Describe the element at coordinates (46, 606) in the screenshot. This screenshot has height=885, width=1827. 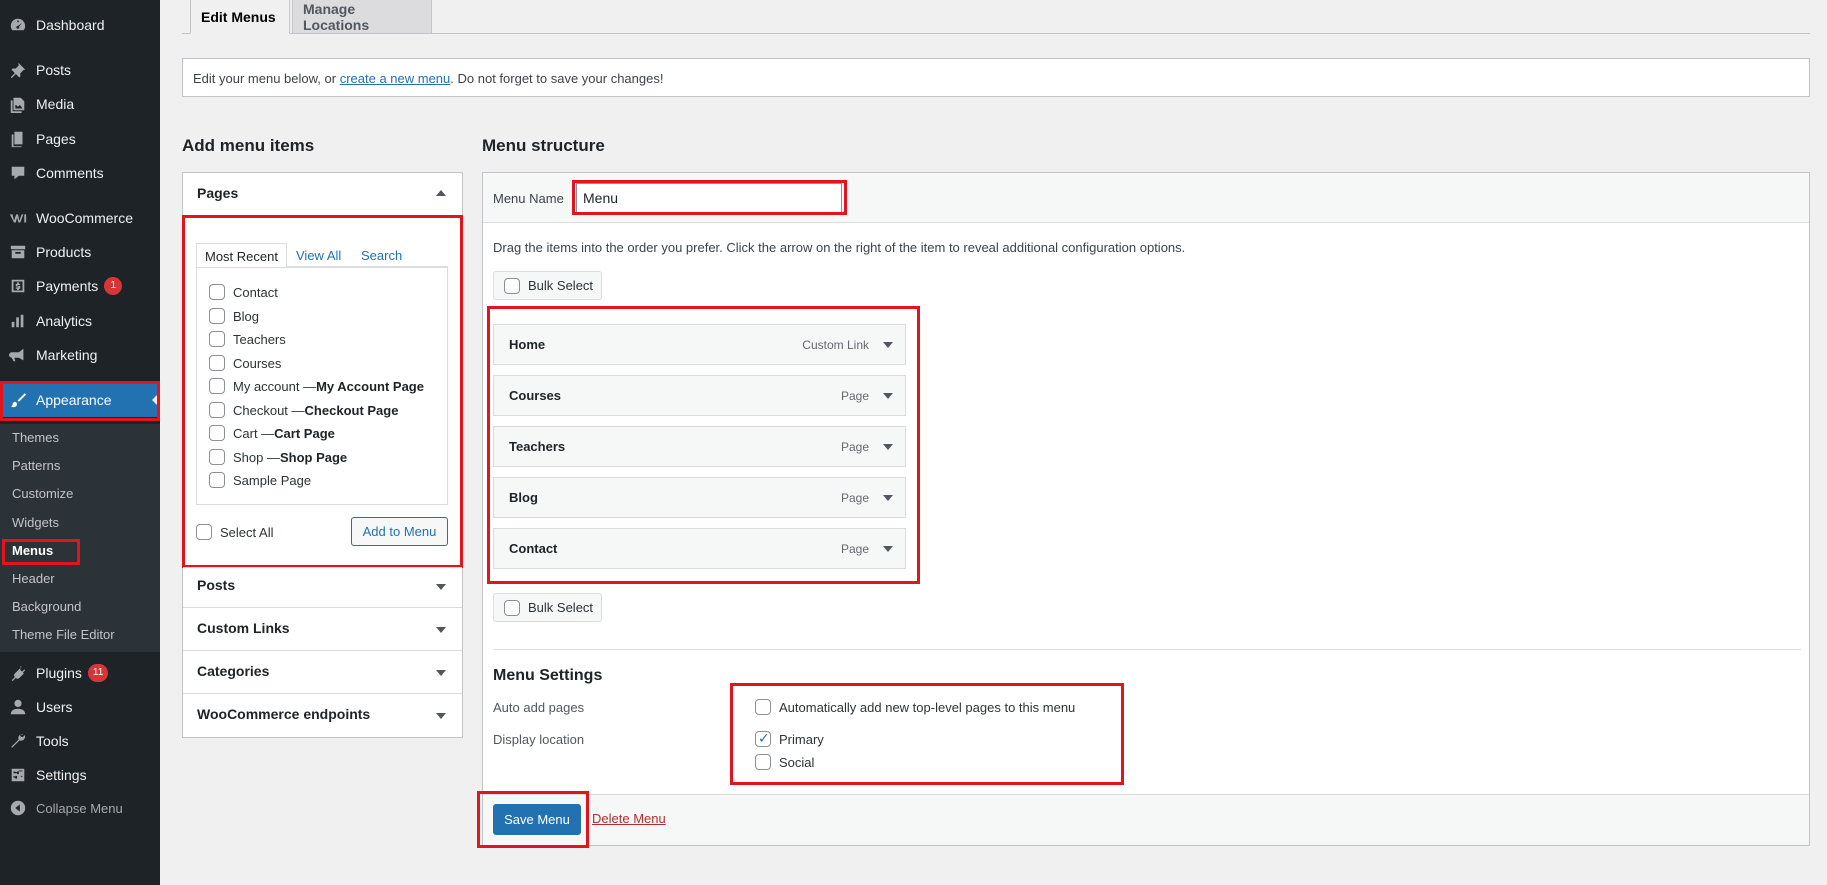
I see `submenu-item-background: Background` at that location.